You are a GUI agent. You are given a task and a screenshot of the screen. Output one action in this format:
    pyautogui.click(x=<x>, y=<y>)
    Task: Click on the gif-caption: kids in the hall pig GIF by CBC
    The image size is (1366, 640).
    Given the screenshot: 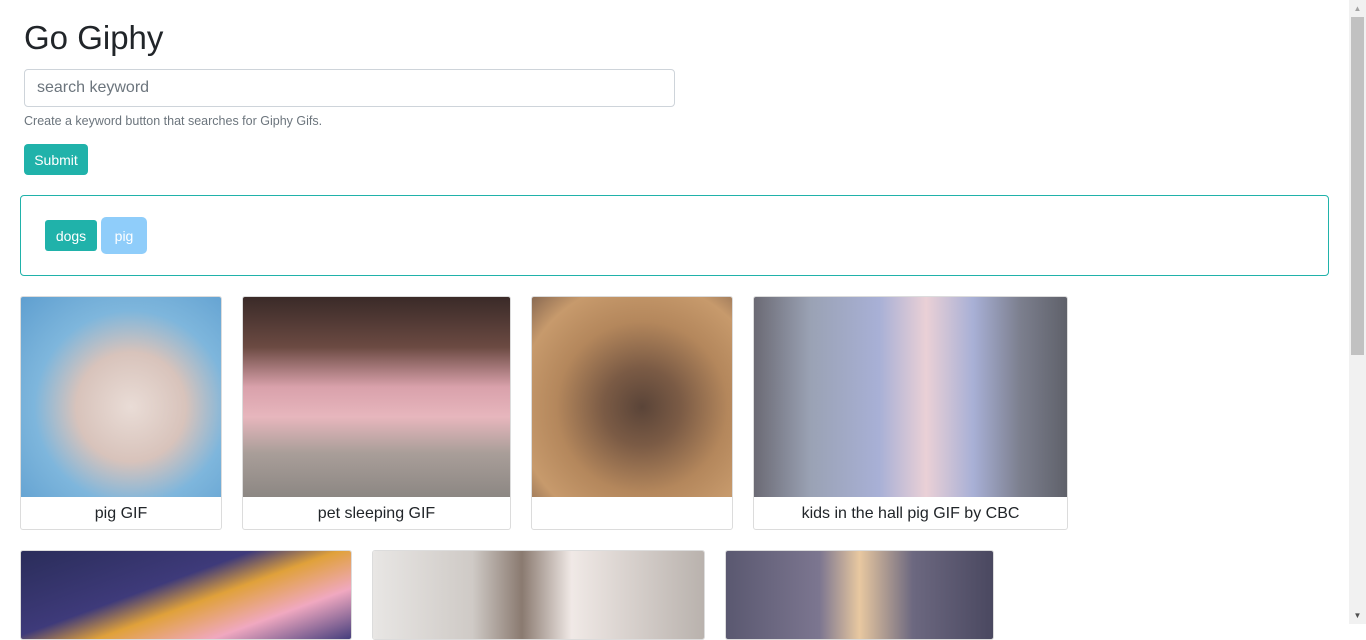 What is the action you would take?
    pyautogui.click(x=910, y=513)
    